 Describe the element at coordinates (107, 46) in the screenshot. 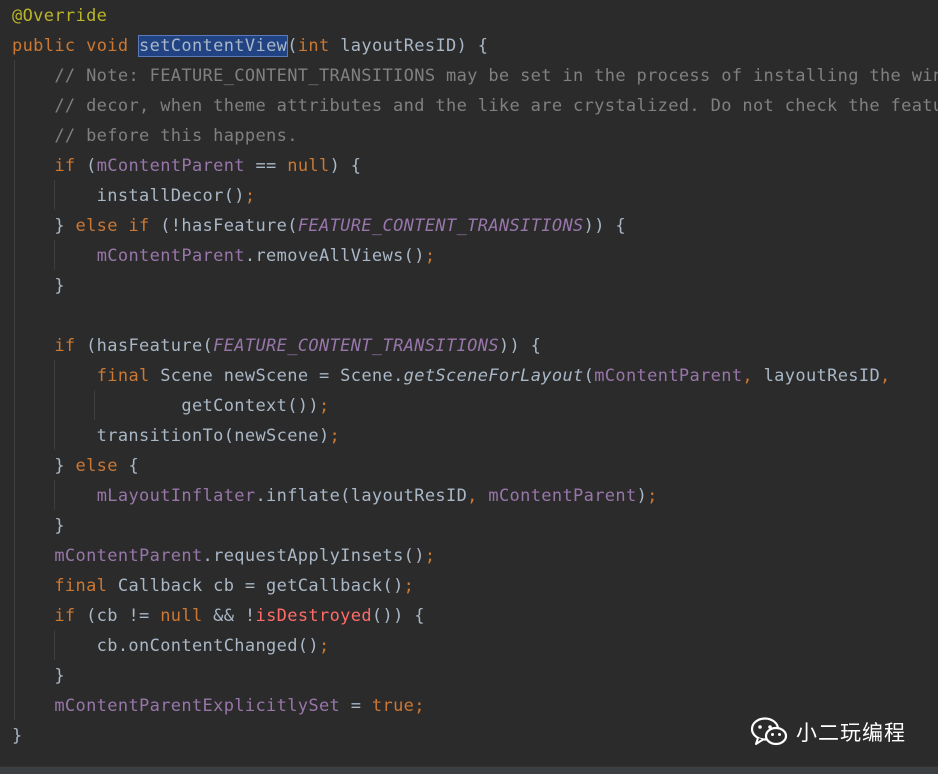

I see `code-token: void` at that location.